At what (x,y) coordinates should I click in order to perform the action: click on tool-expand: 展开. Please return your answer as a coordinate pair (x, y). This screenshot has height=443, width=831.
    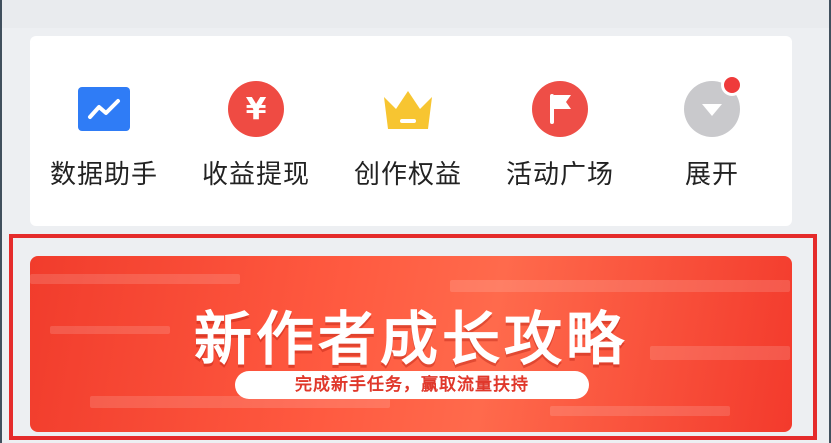
    Looking at the image, I should click on (712, 137).